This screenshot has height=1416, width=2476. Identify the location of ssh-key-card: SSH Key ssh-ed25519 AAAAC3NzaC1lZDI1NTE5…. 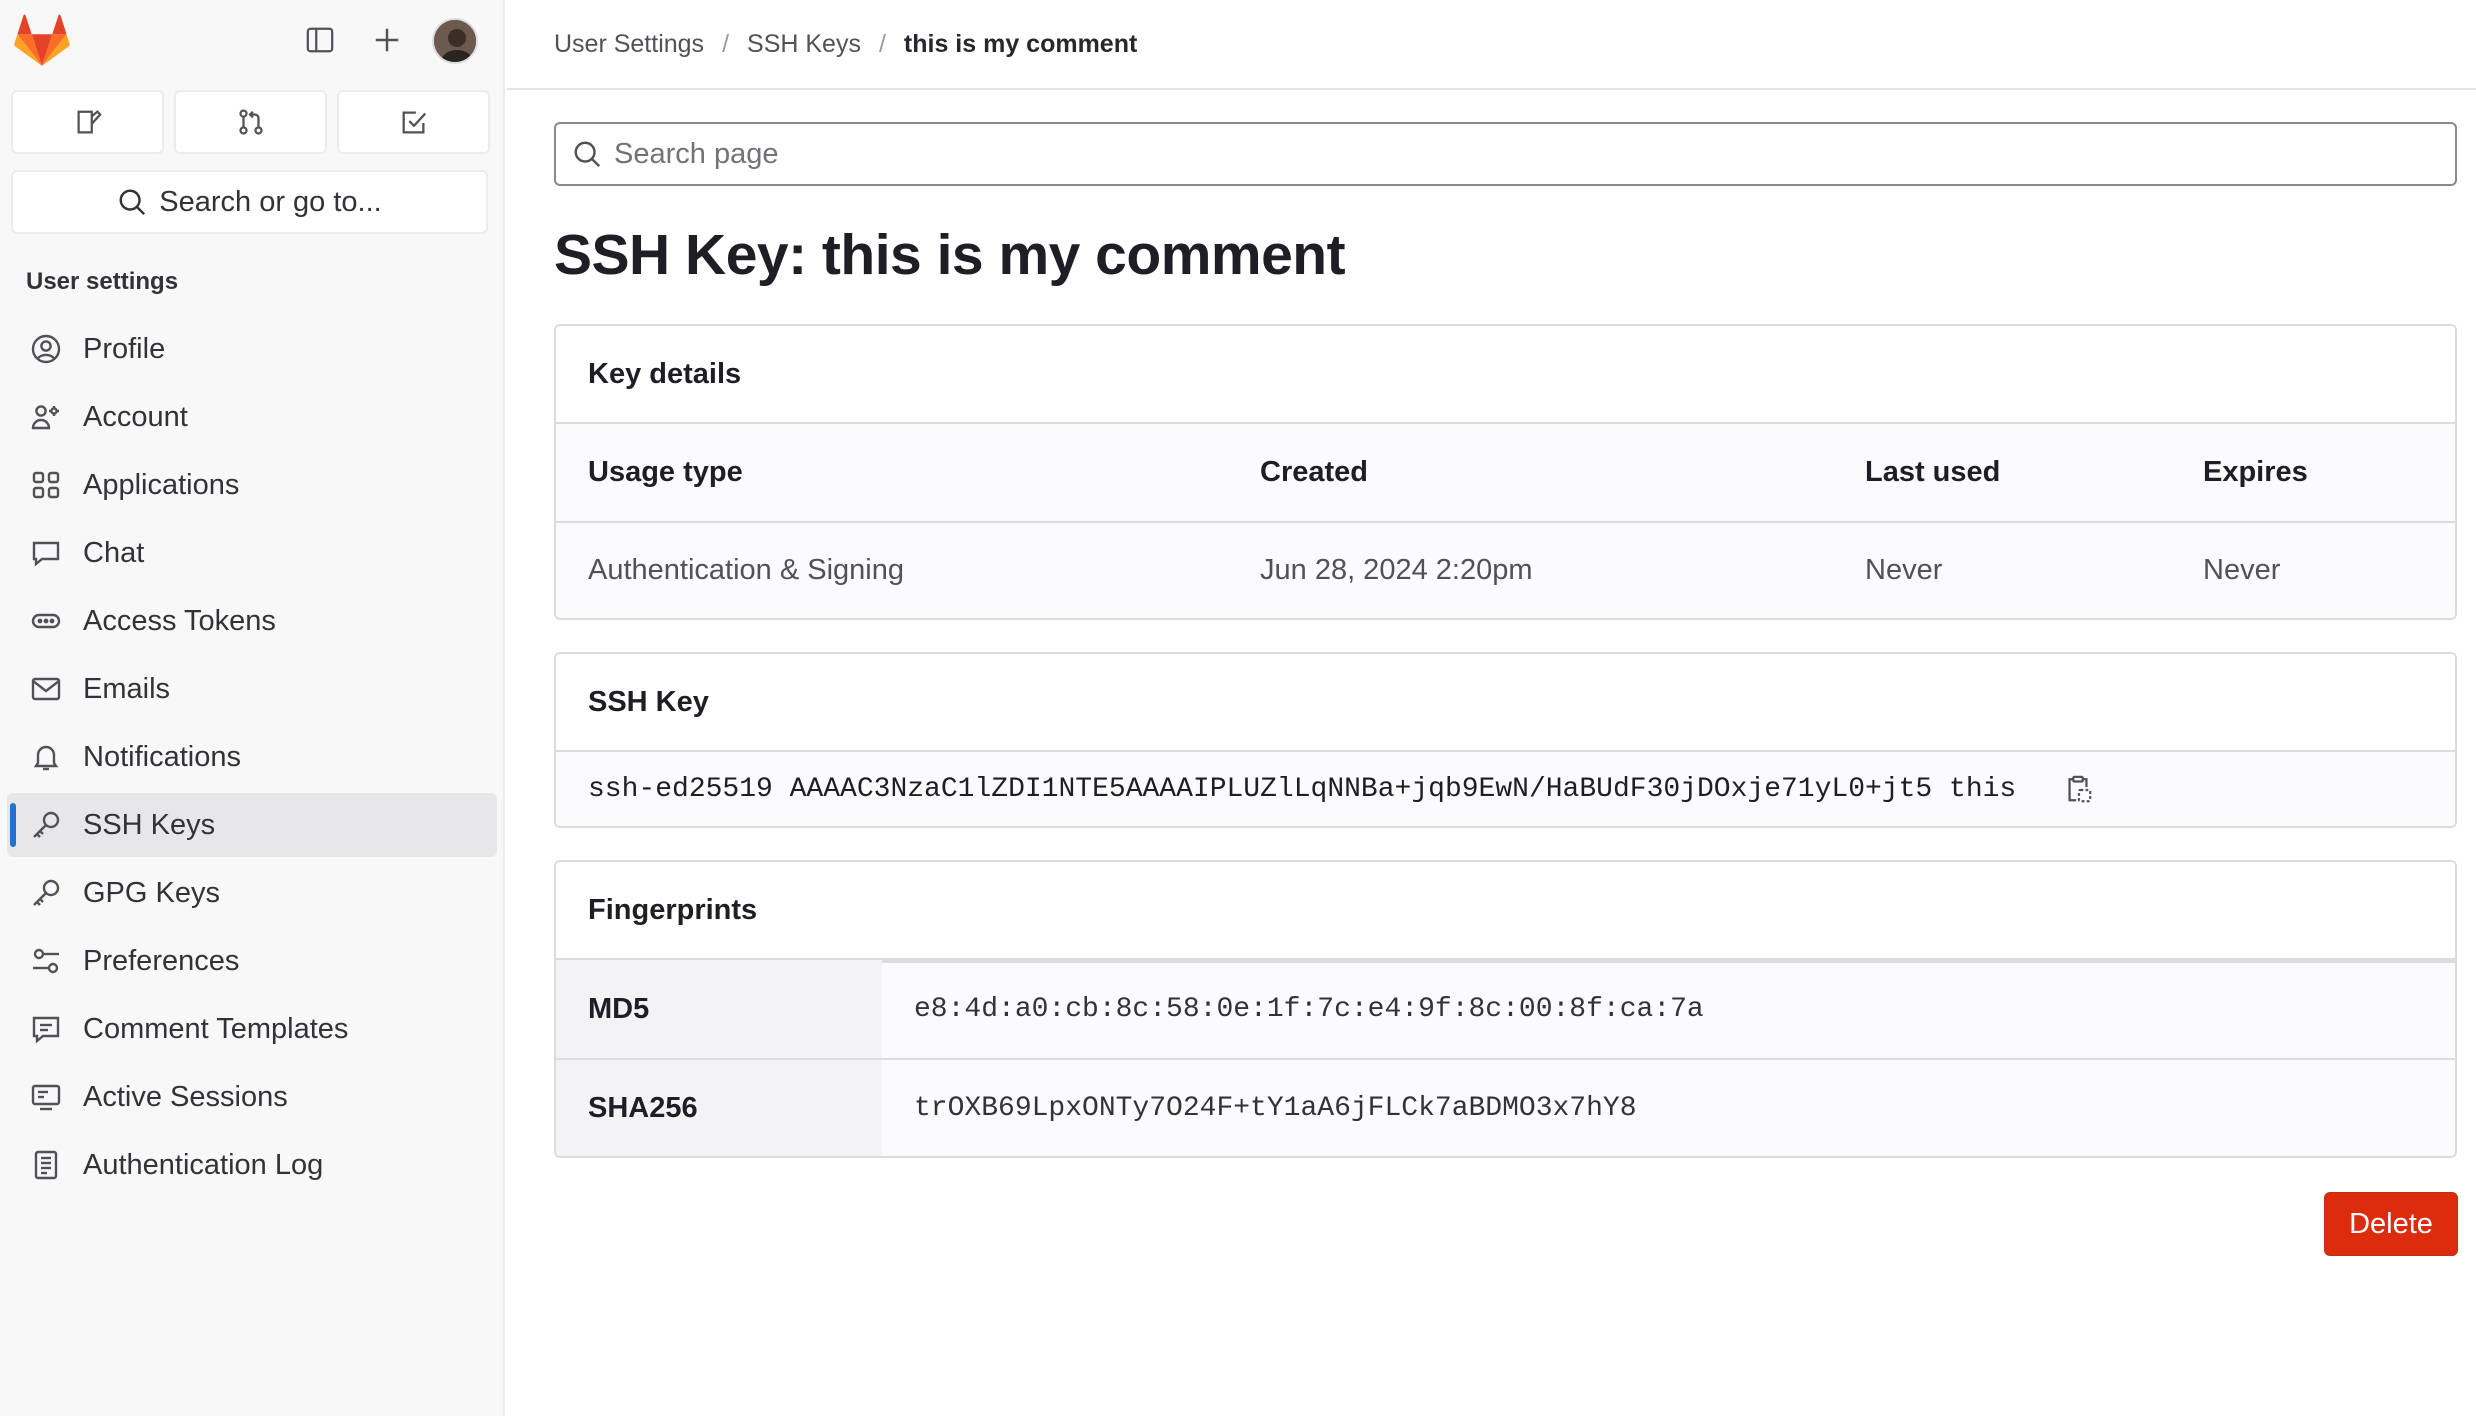
(1505, 740).